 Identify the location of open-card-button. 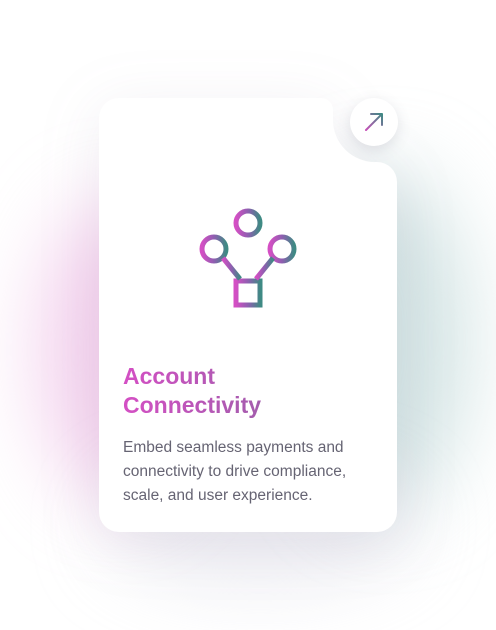
(374, 122).